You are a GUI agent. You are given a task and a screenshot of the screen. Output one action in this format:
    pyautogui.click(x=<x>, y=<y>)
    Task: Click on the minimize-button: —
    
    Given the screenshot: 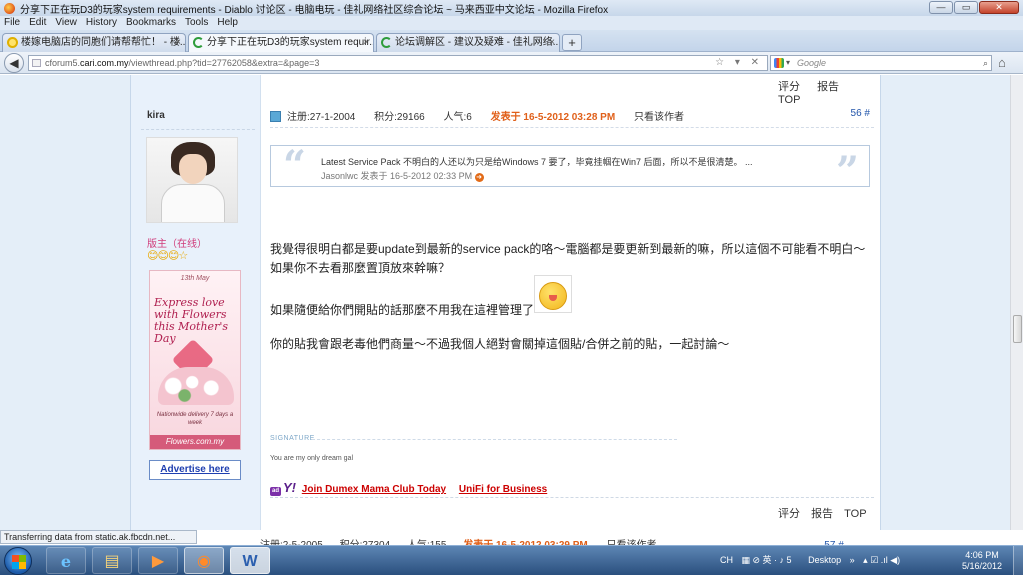 What is the action you would take?
    pyautogui.click(x=941, y=7)
    